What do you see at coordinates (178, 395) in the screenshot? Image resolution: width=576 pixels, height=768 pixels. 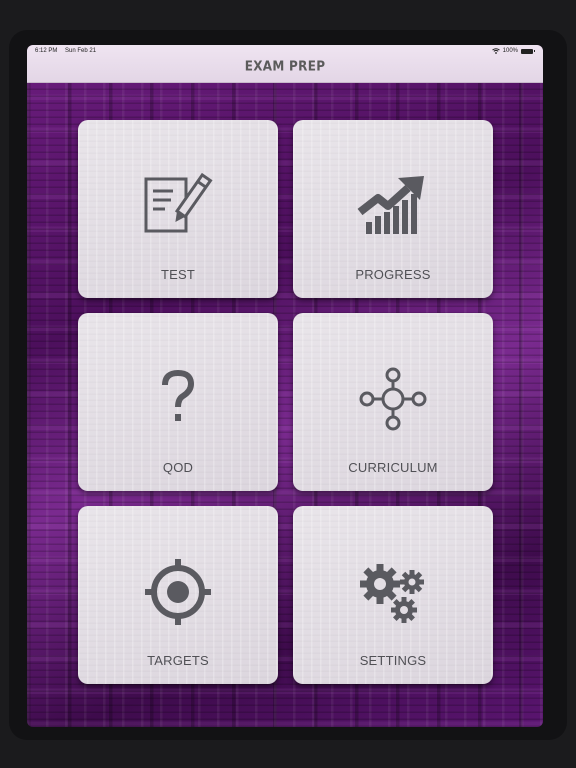 I see `question-mark-icon` at bounding box center [178, 395].